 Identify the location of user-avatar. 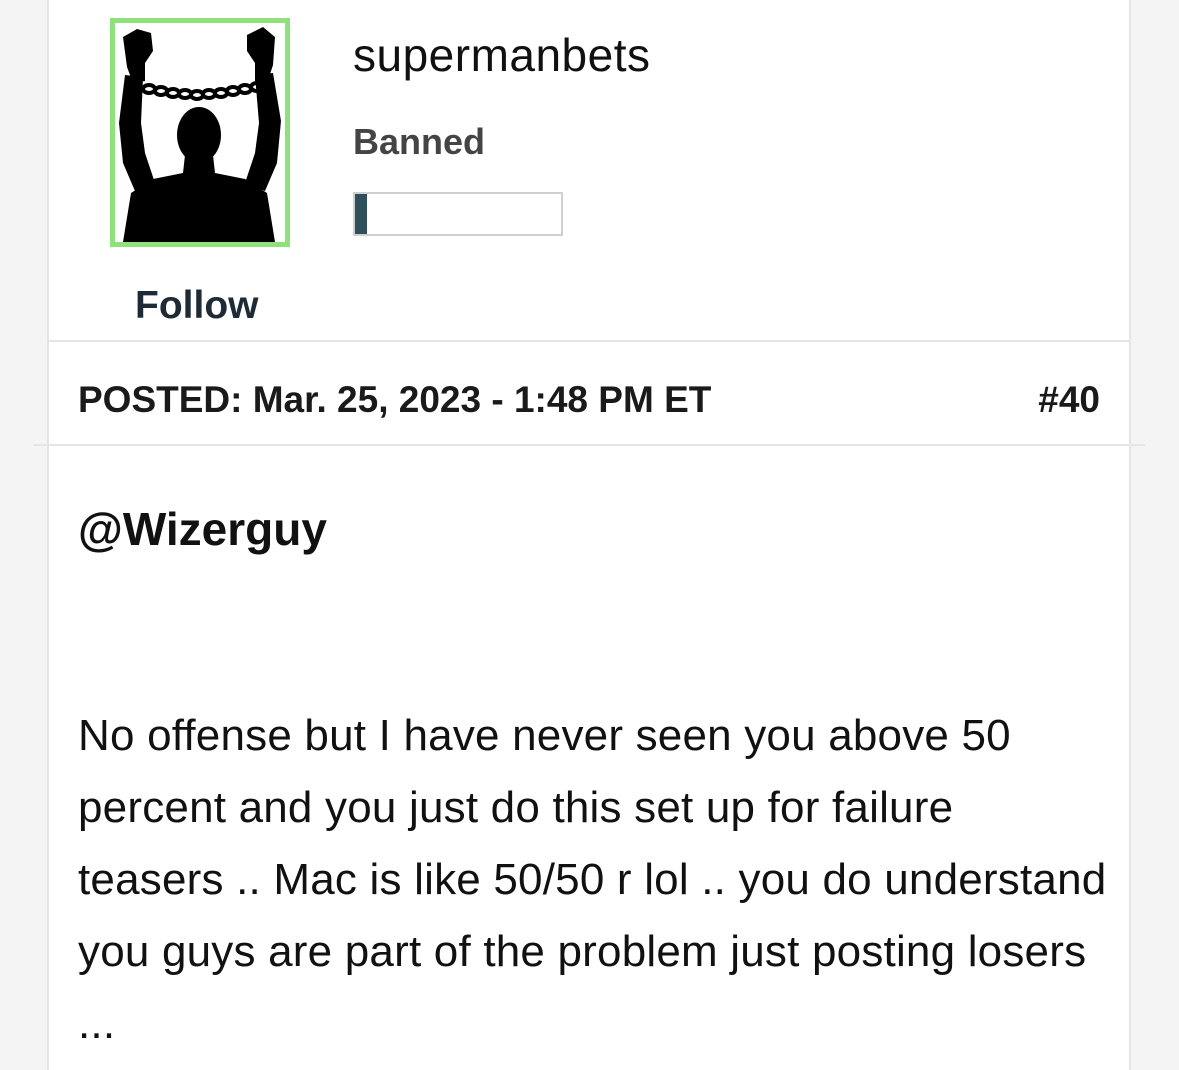
(200, 132).